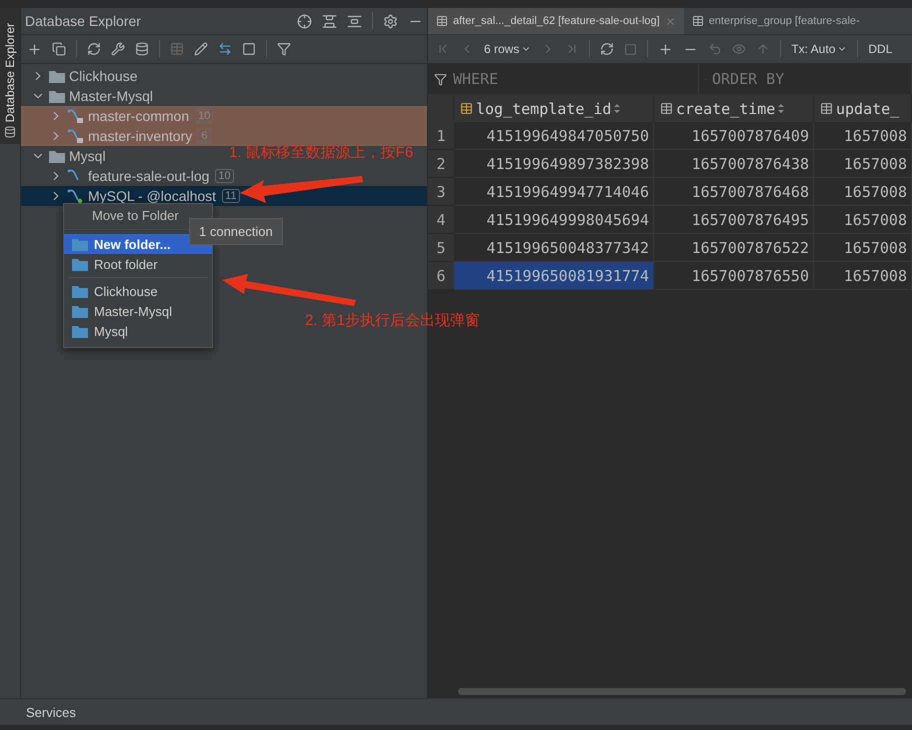 This screenshot has width=912, height=730. Describe the element at coordinates (34, 49) in the screenshot. I see `add-icon` at that location.